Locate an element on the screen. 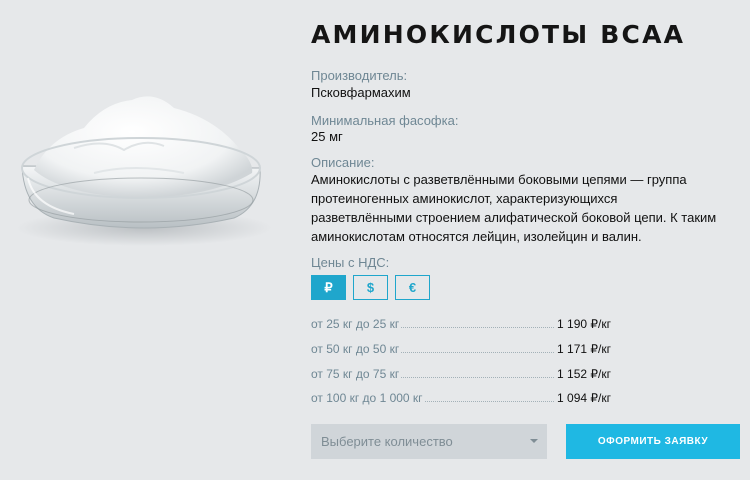 Image resolution: width=750 pixels, height=480 pixels. currency-usd-button: $ is located at coordinates (370, 287).